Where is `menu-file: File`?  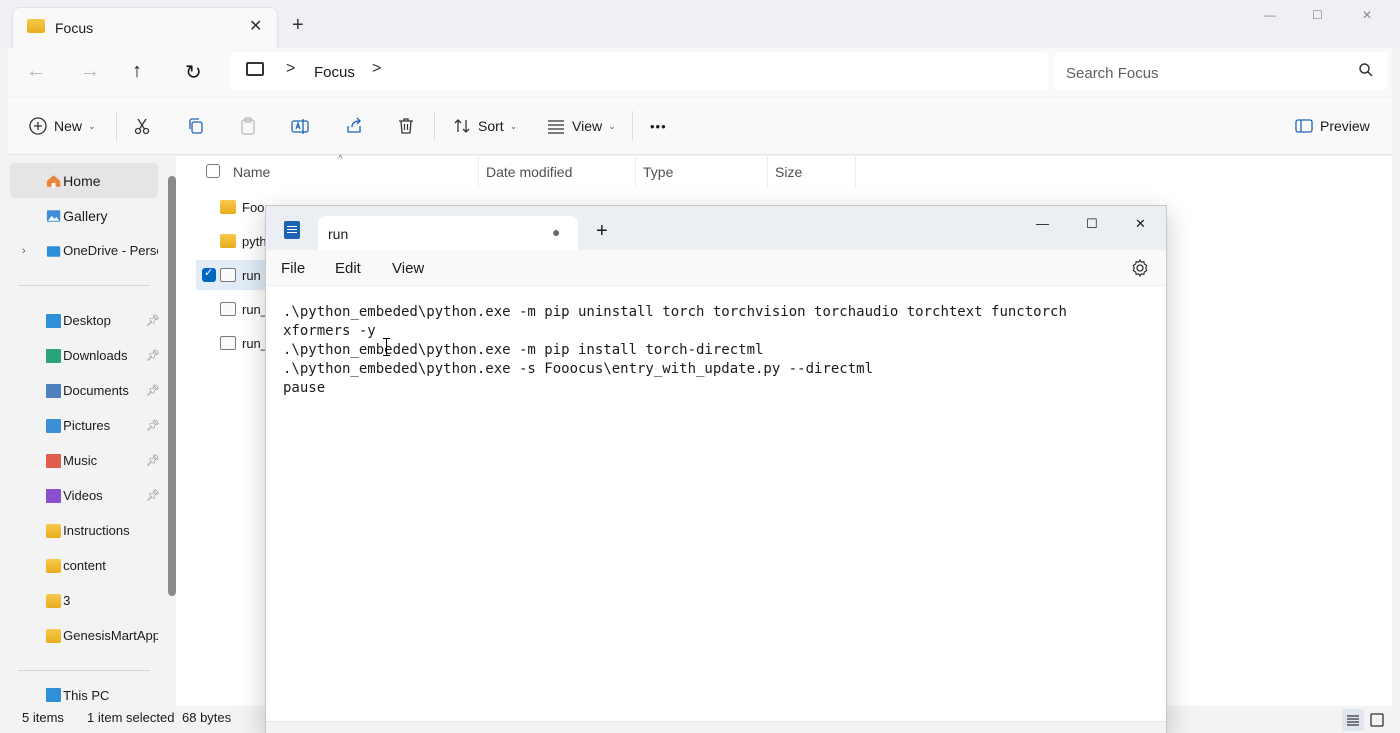 menu-file: File is located at coordinates (293, 268).